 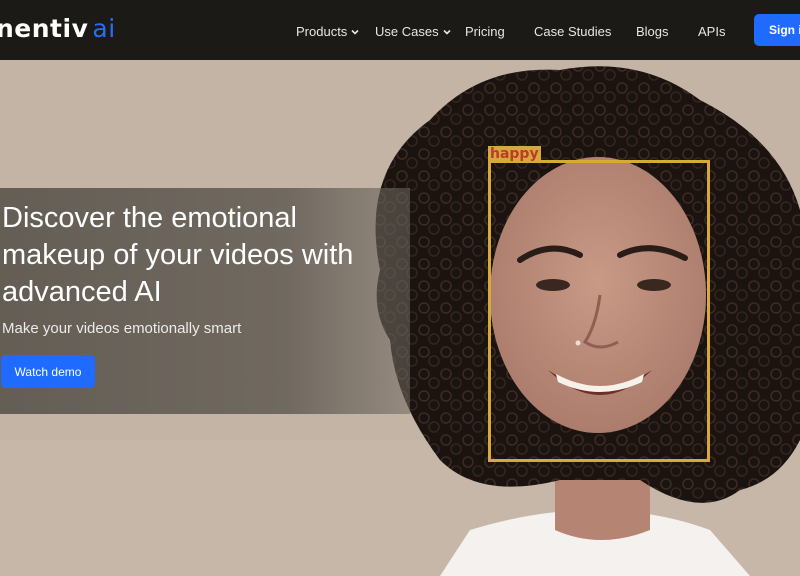 What do you see at coordinates (407, 31) in the screenshot?
I see `nav-use-cases-label: Use Cases` at bounding box center [407, 31].